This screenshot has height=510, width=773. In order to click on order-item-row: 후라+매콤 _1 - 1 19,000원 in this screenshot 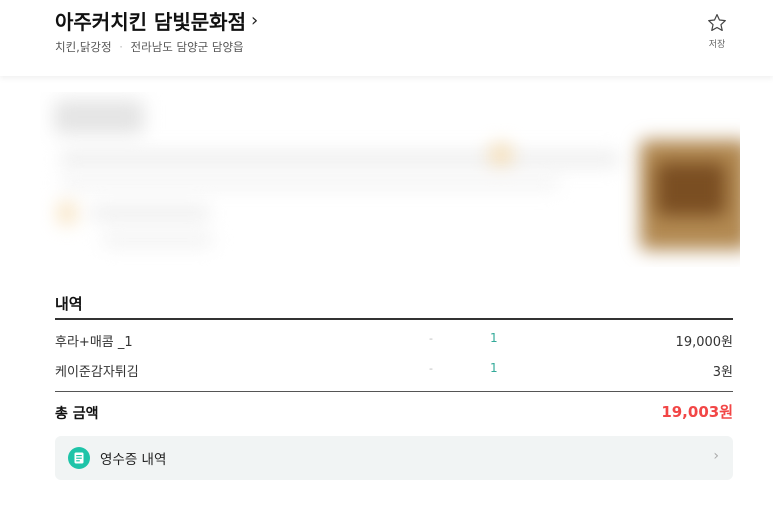, I will do `click(394, 340)`.